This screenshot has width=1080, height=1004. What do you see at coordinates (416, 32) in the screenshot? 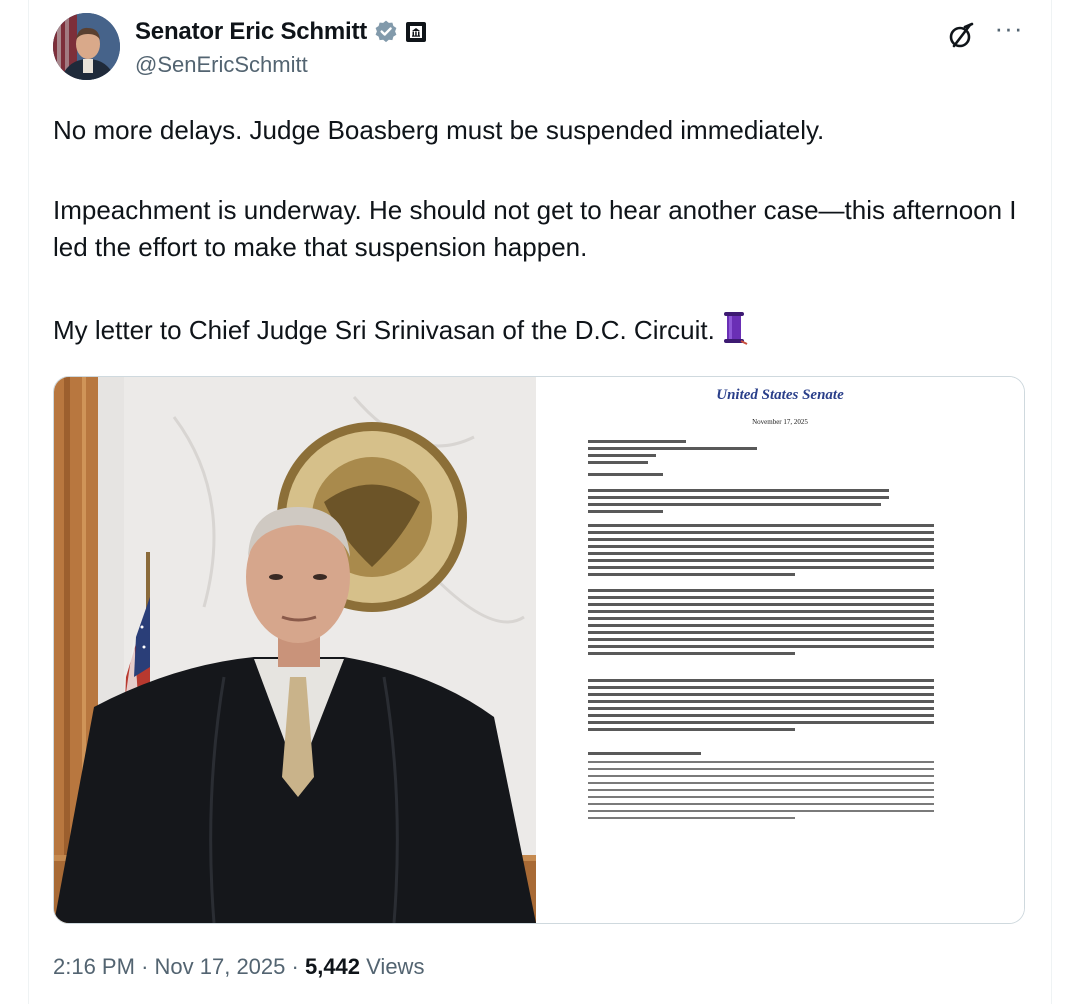
I see `government-badge-icon` at bounding box center [416, 32].